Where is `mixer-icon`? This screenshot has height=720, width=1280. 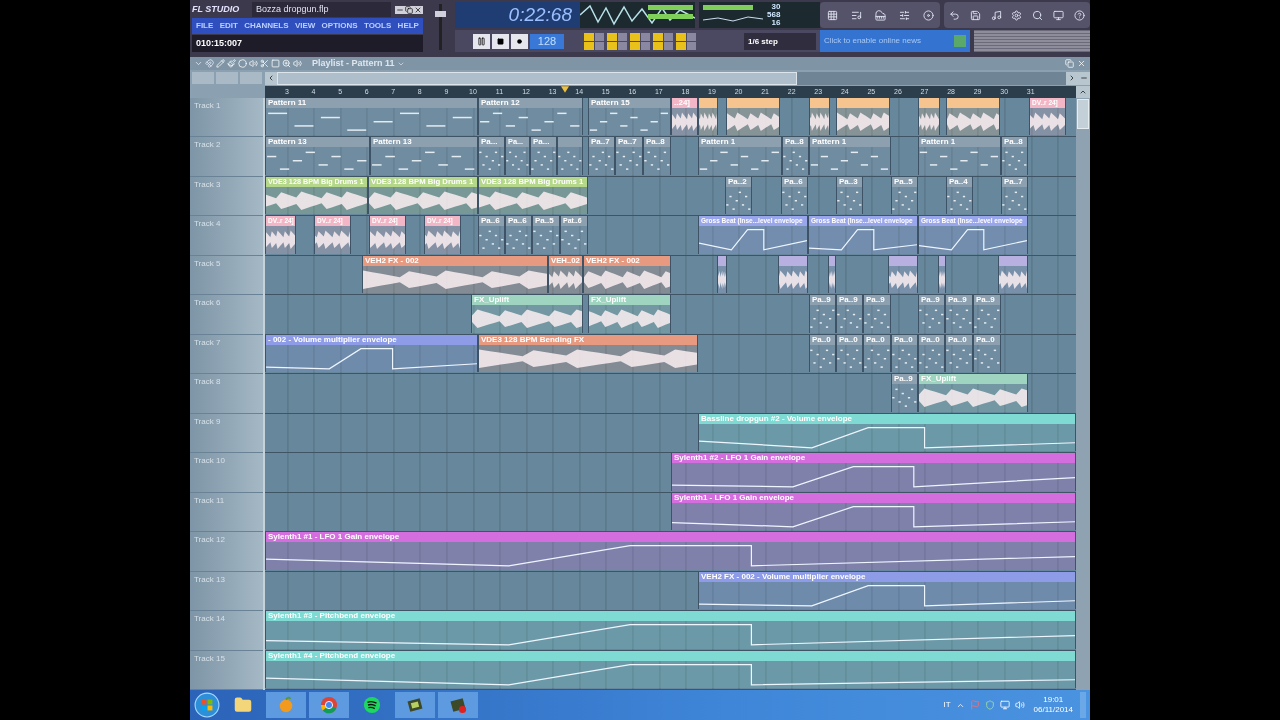 mixer-icon is located at coordinates (904, 15).